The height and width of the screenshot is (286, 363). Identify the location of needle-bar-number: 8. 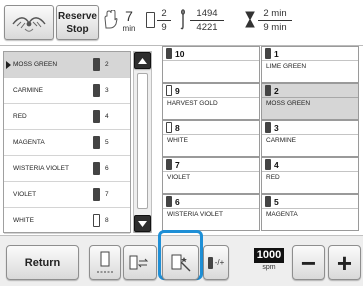
(177, 127).